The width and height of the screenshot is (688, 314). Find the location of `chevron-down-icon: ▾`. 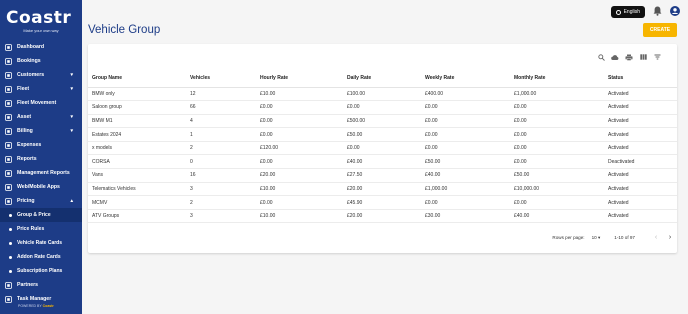

chevron-down-icon: ▾ is located at coordinates (71, 117).